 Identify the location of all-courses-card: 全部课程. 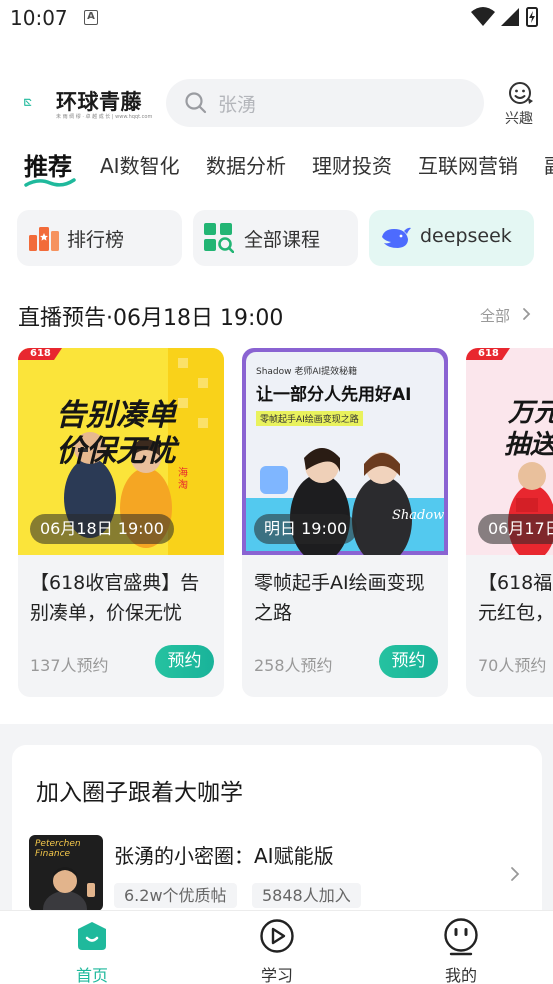
(275, 238).